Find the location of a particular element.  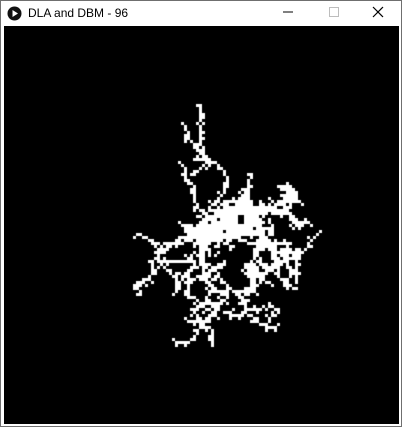

title-bar: DLA and DBM - 96 is located at coordinates (201, 13).